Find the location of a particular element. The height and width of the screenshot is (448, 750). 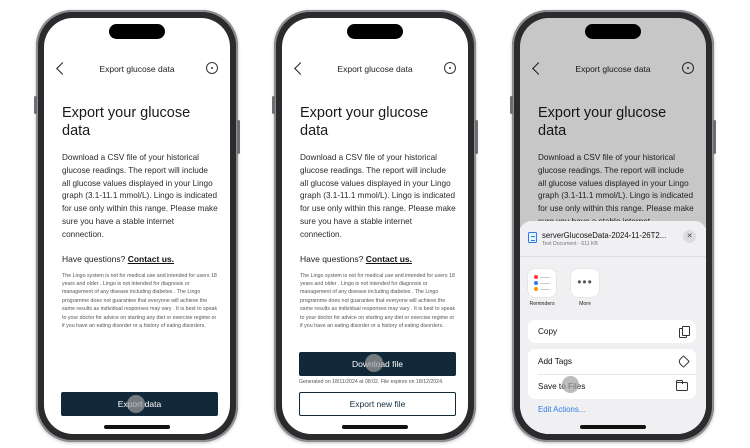

export-new-file-button: Export new file is located at coordinates (377, 404).